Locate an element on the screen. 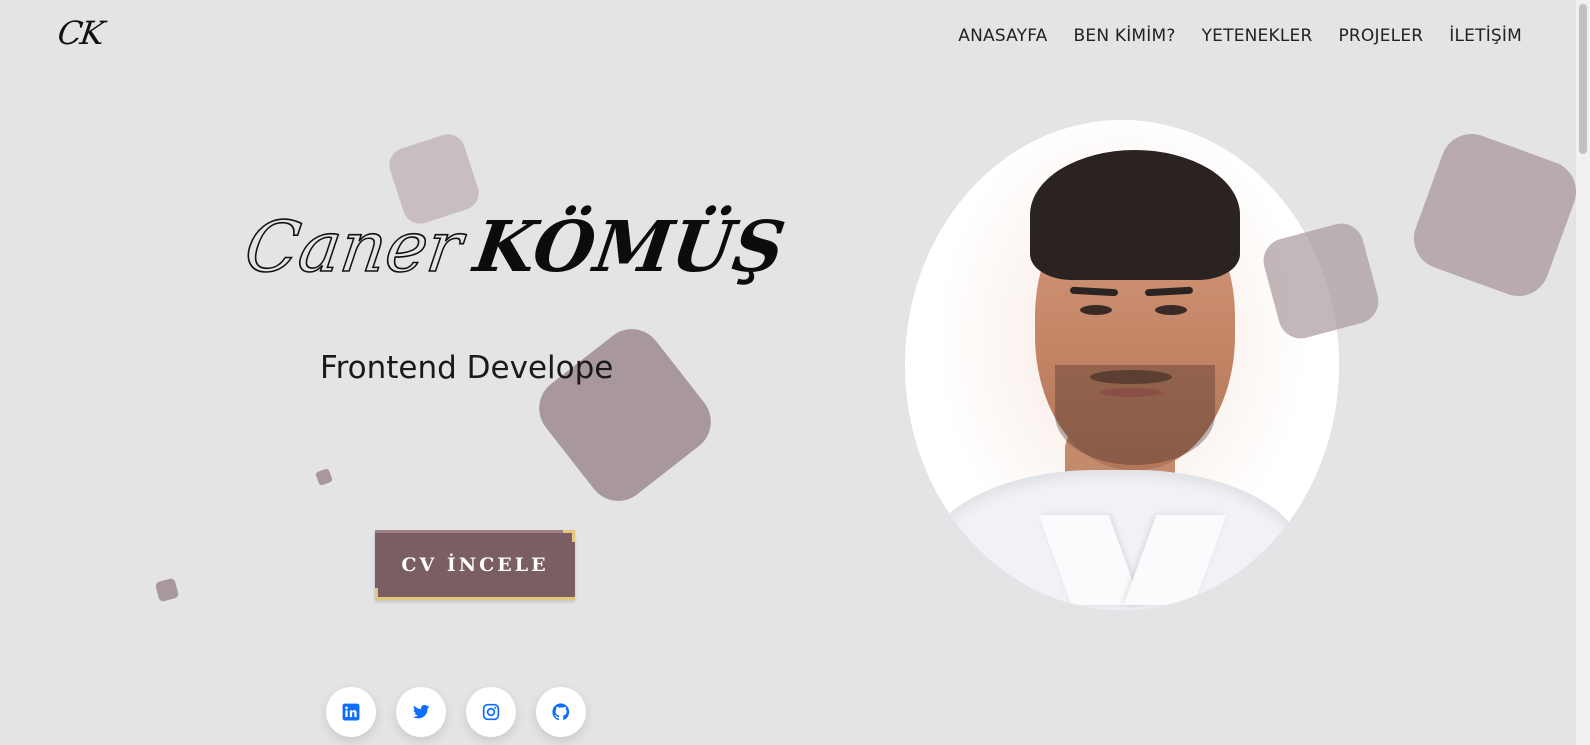 The height and width of the screenshot is (745, 1590). button-border-bottom is located at coordinates (475, 598).